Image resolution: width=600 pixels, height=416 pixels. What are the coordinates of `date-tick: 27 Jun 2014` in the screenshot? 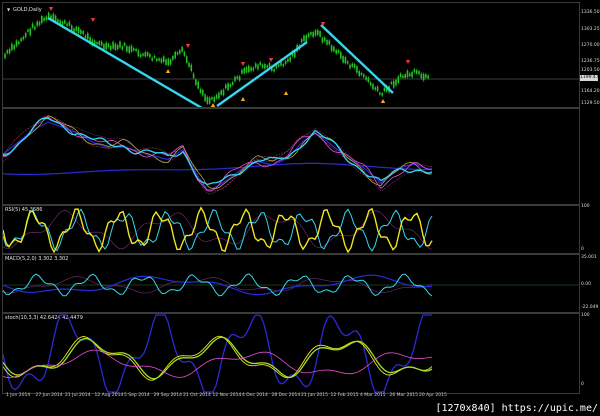 It's located at (49, 395).